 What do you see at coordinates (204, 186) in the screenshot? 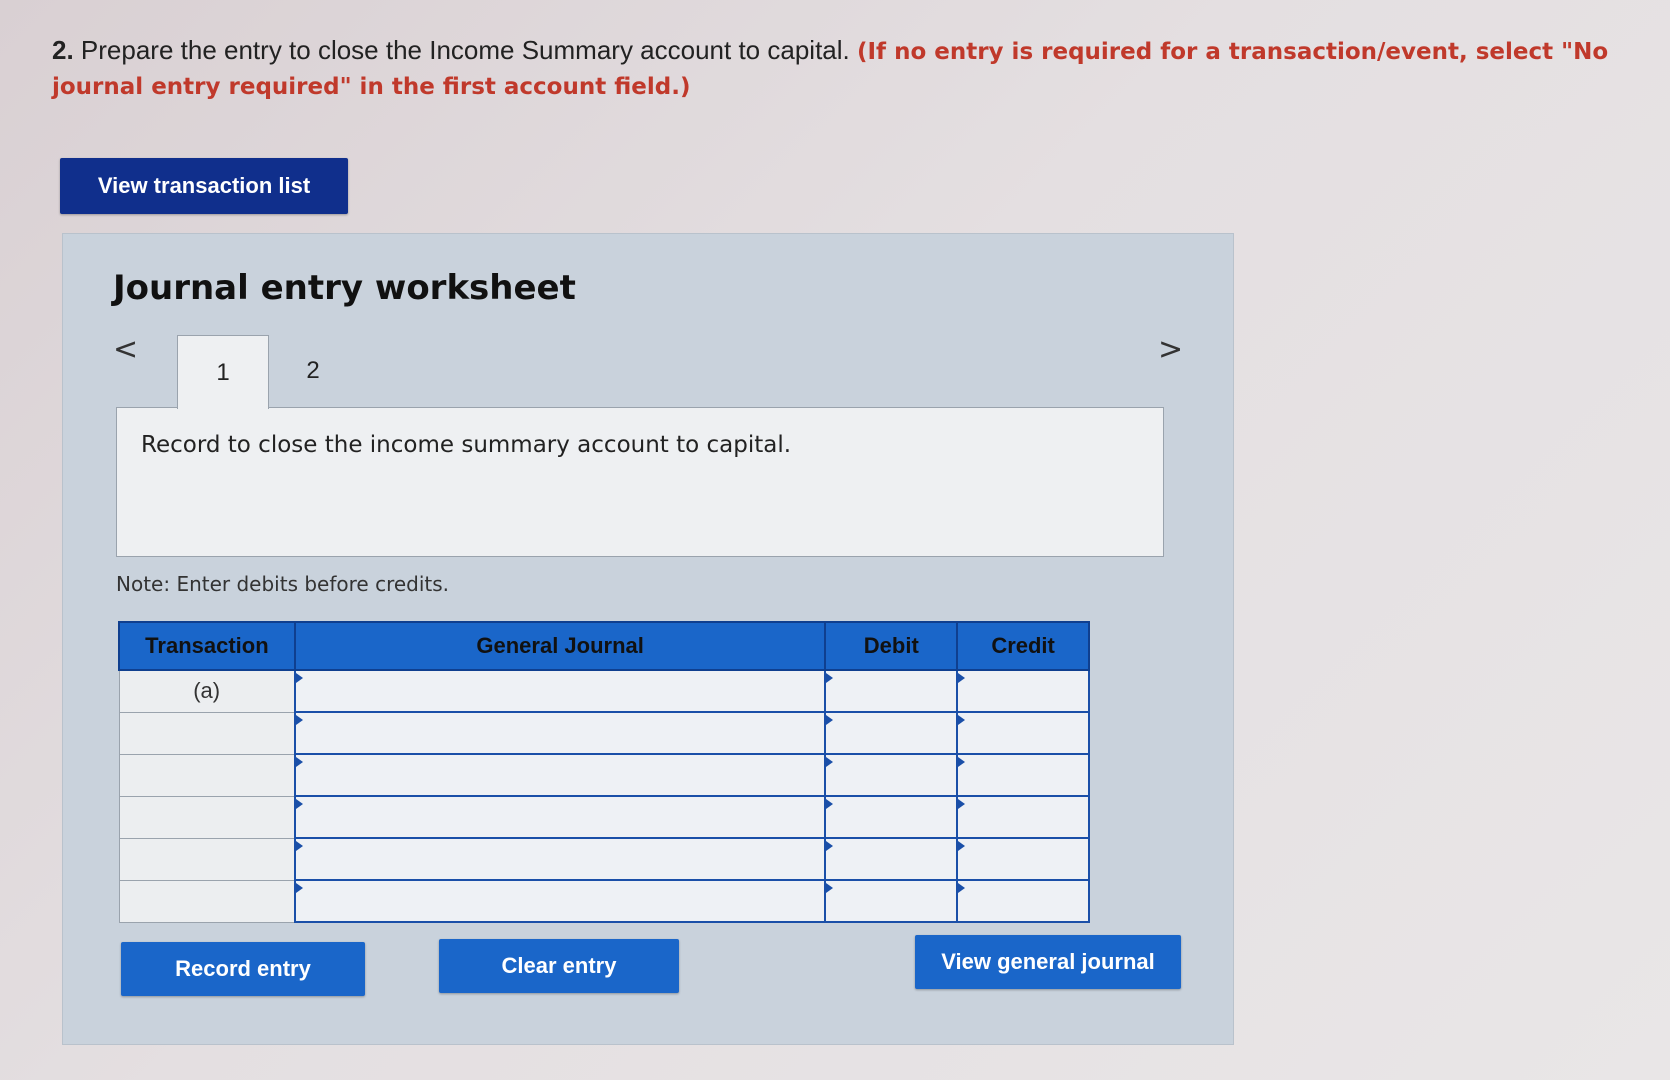
I see `view-transaction-list-button: View transaction list` at bounding box center [204, 186].